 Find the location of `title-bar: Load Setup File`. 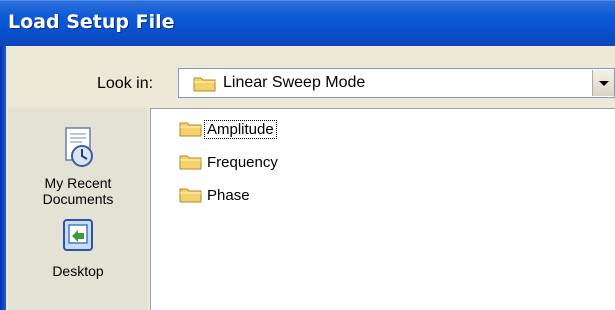

title-bar: Load Setup File is located at coordinates (307, 23).